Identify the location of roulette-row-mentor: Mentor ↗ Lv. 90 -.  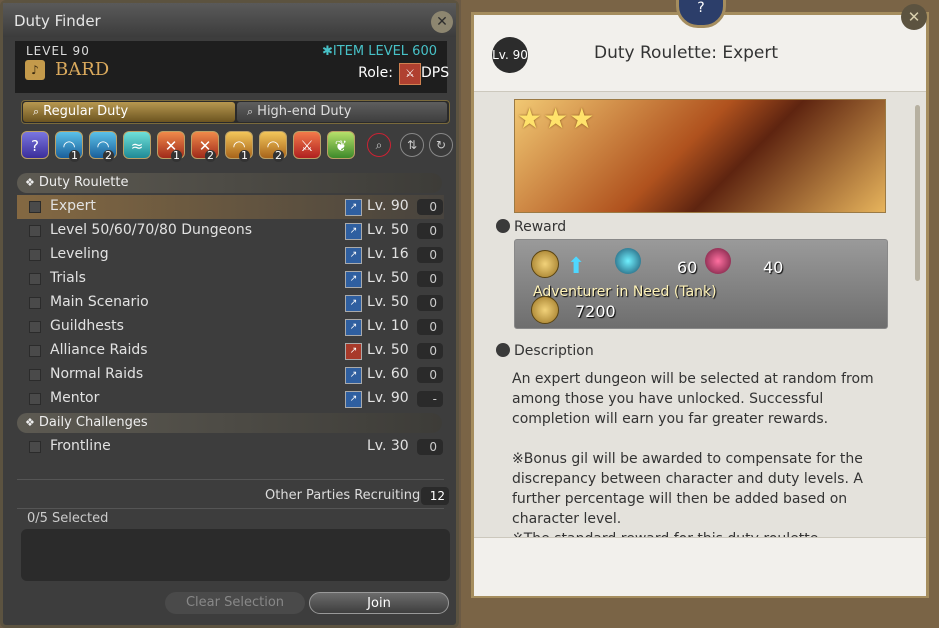
(230, 399).